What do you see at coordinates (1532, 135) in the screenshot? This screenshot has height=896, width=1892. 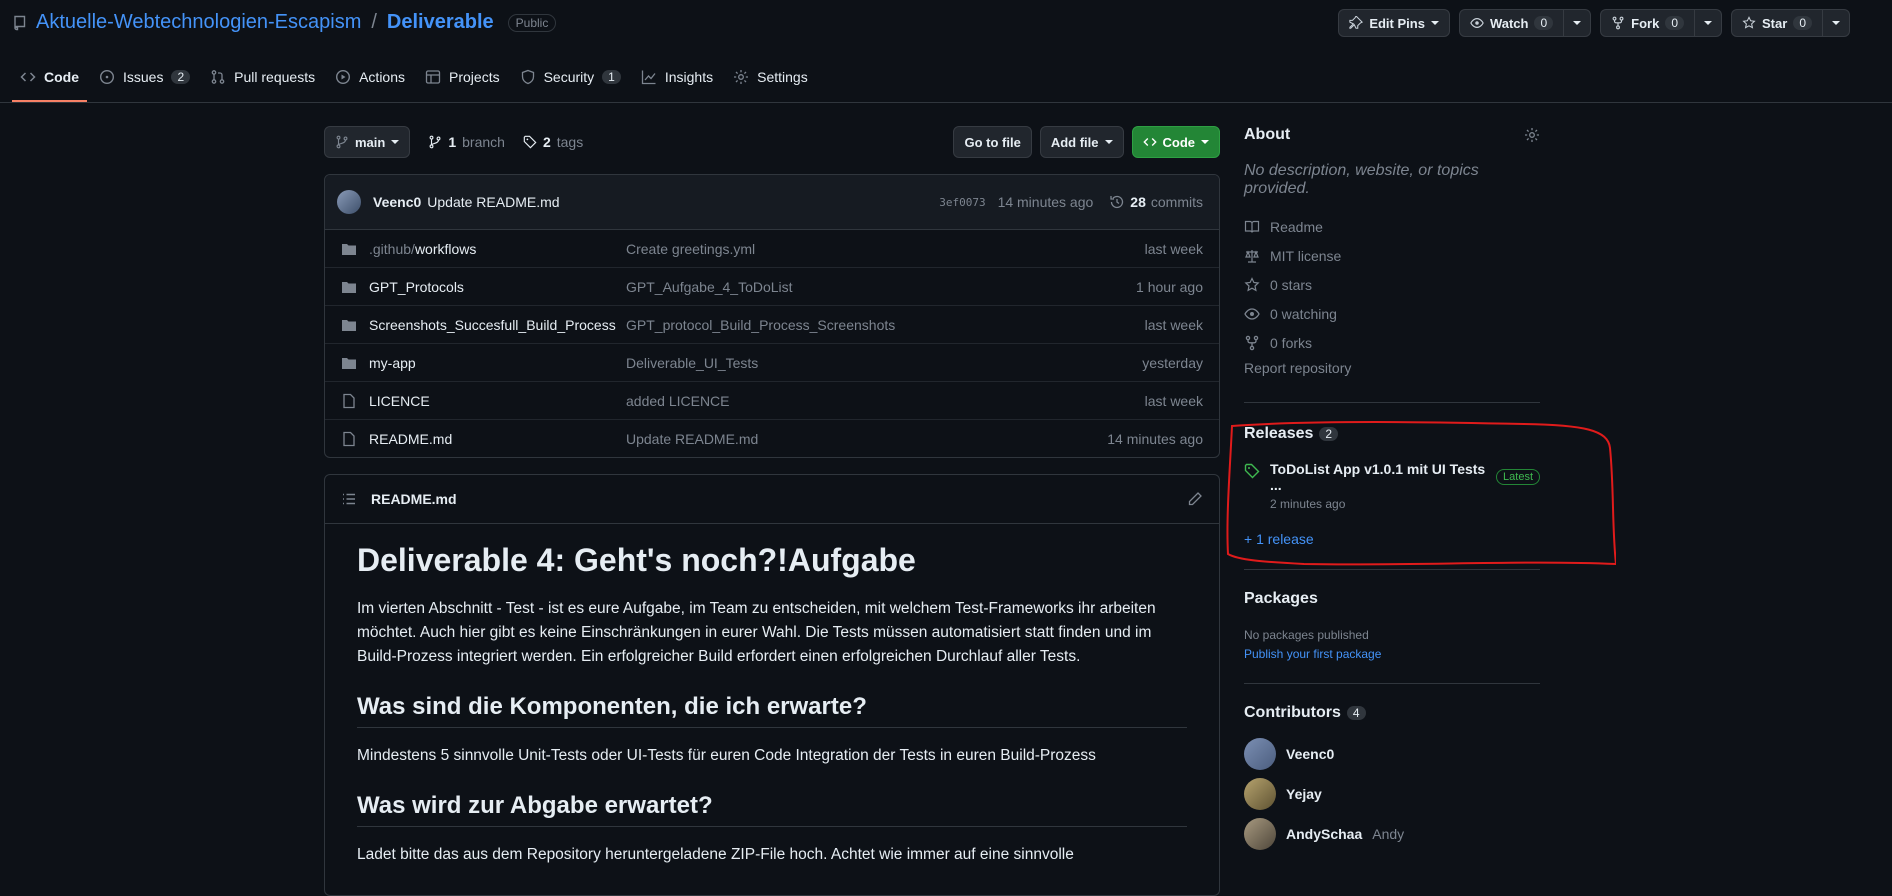 I see `gear-icon` at bounding box center [1532, 135].